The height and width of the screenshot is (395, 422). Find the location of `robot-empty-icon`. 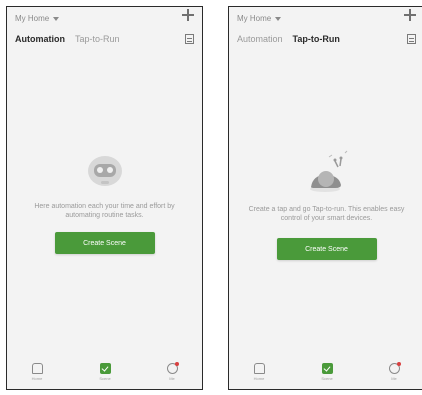

robot-empty-icon is located at coordinates (105, 171).